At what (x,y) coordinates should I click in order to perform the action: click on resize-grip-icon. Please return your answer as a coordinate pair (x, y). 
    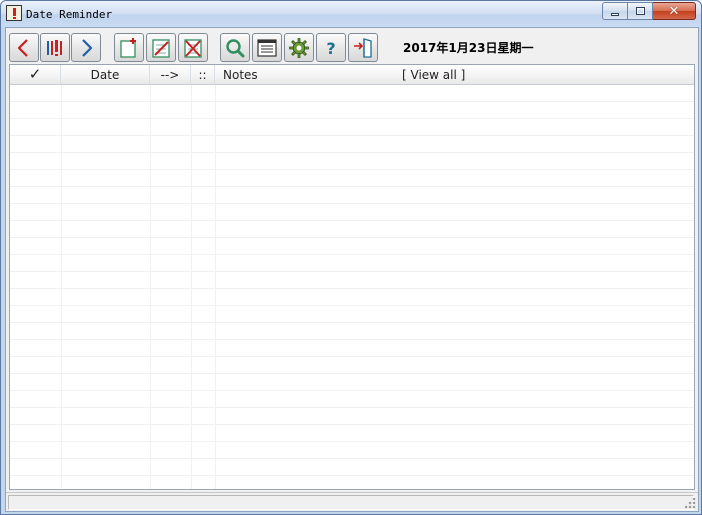
    Looking at the image, I should click on (690, 503).